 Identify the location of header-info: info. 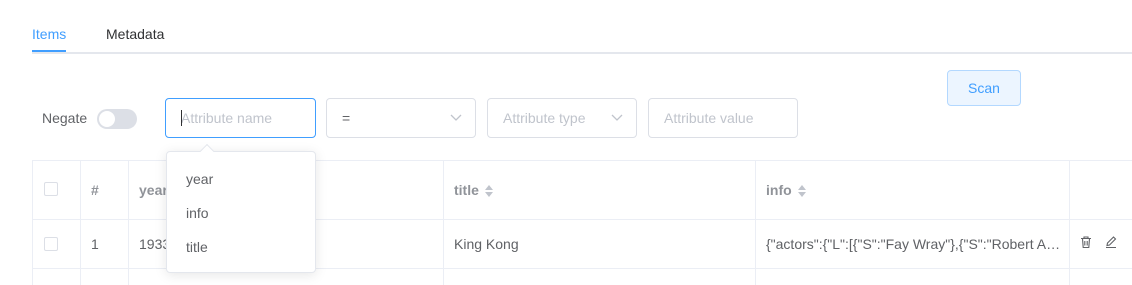
(786, 190).